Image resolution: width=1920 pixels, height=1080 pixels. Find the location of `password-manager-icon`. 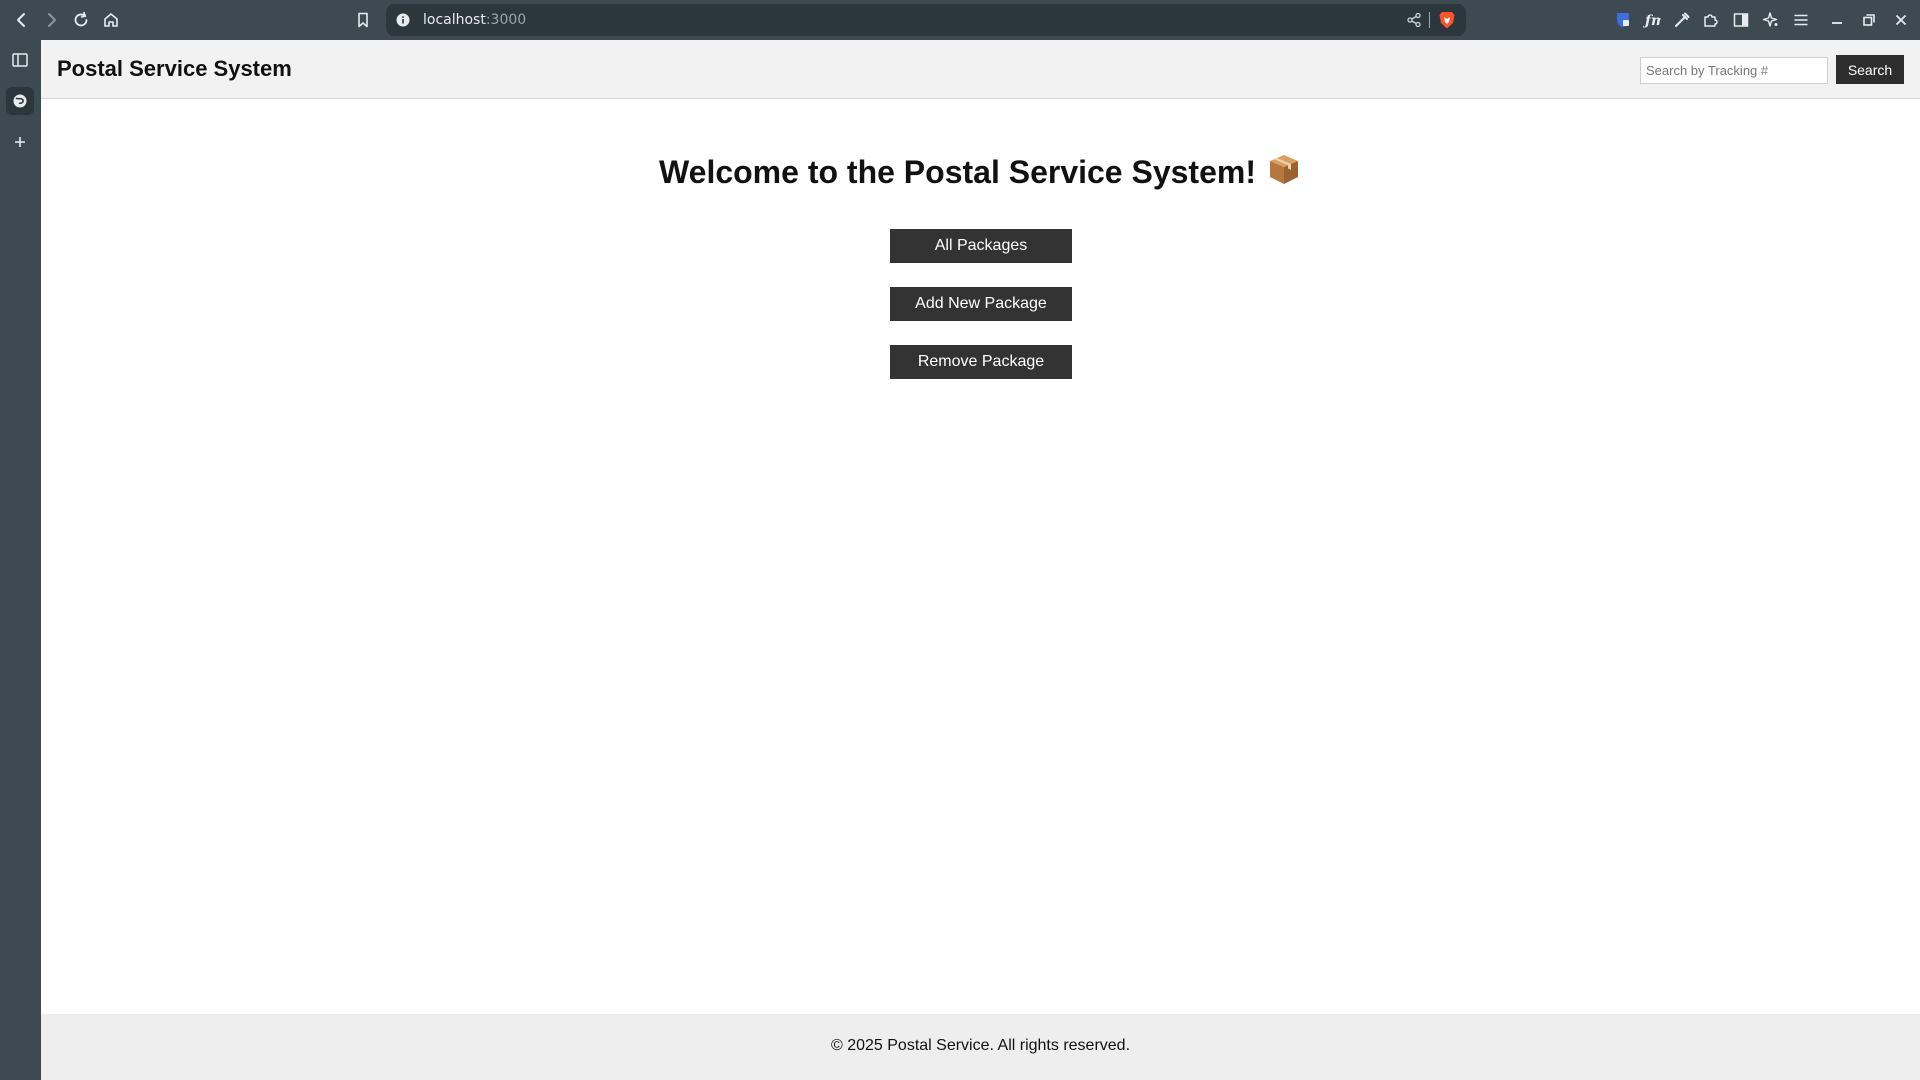

password-manager-icon is located at coordinates (1623, 20).